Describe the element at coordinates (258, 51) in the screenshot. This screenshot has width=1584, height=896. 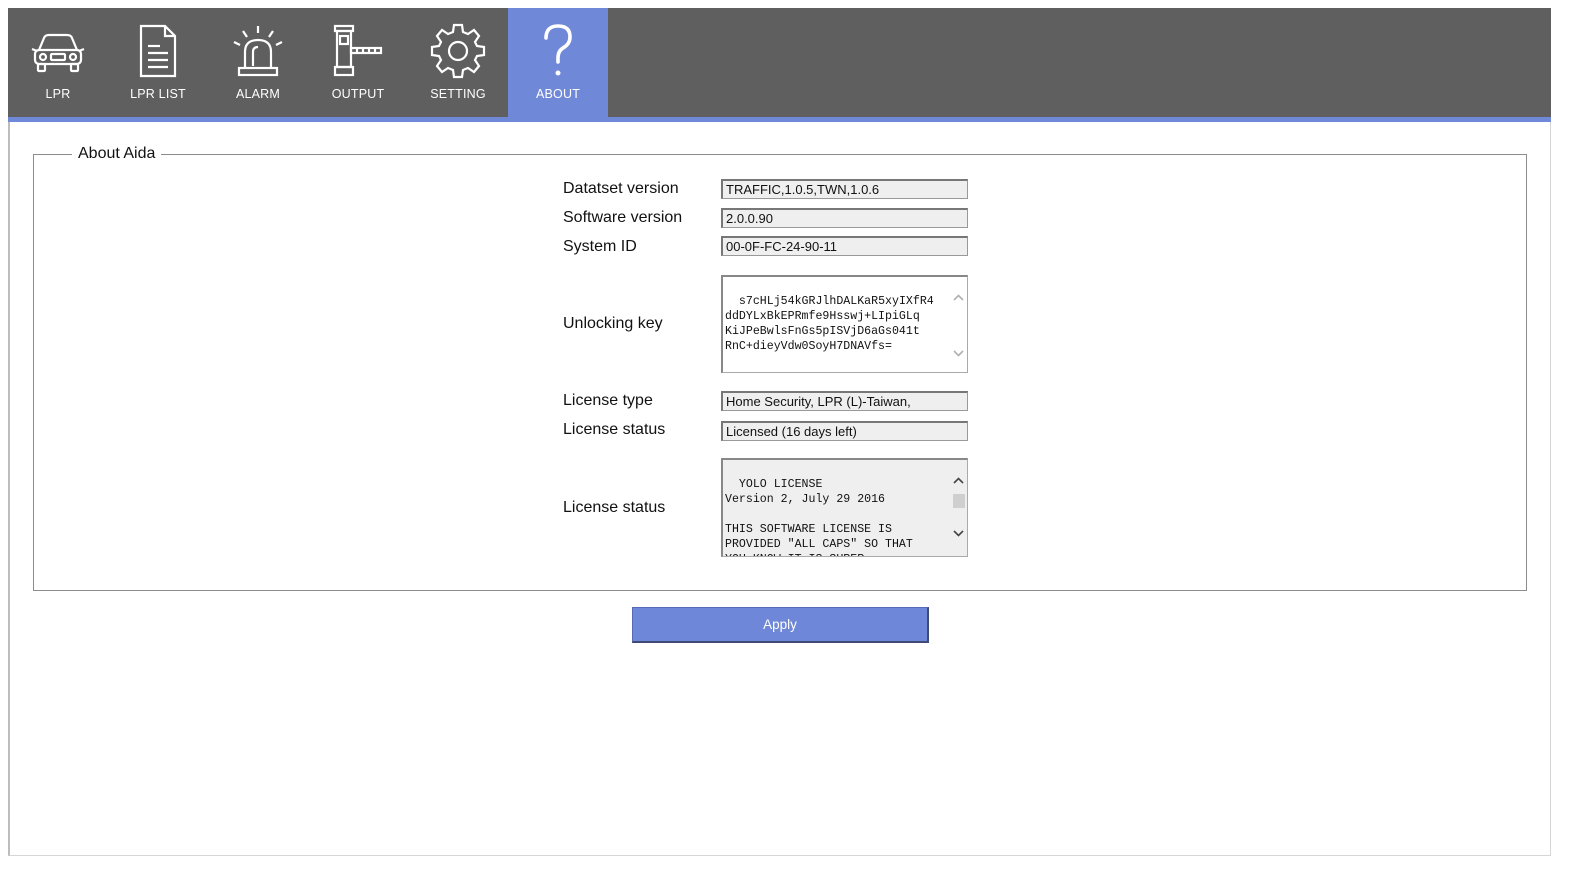
I see `alarm-siren-icon` at that location.